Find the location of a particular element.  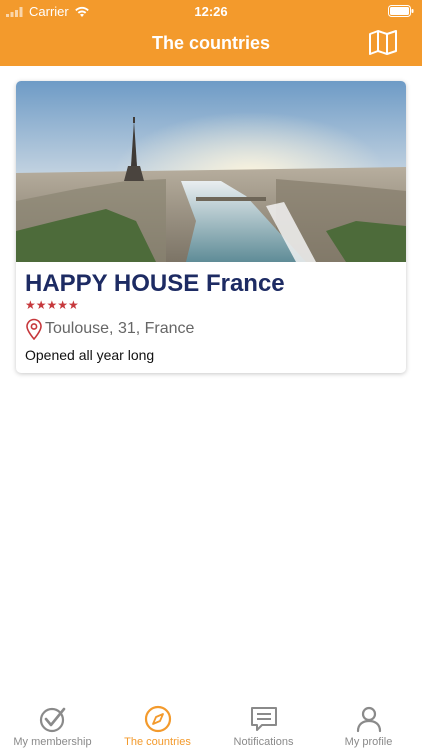

status-bar: Carrier 12:26 is located at coordinates (211, 11).